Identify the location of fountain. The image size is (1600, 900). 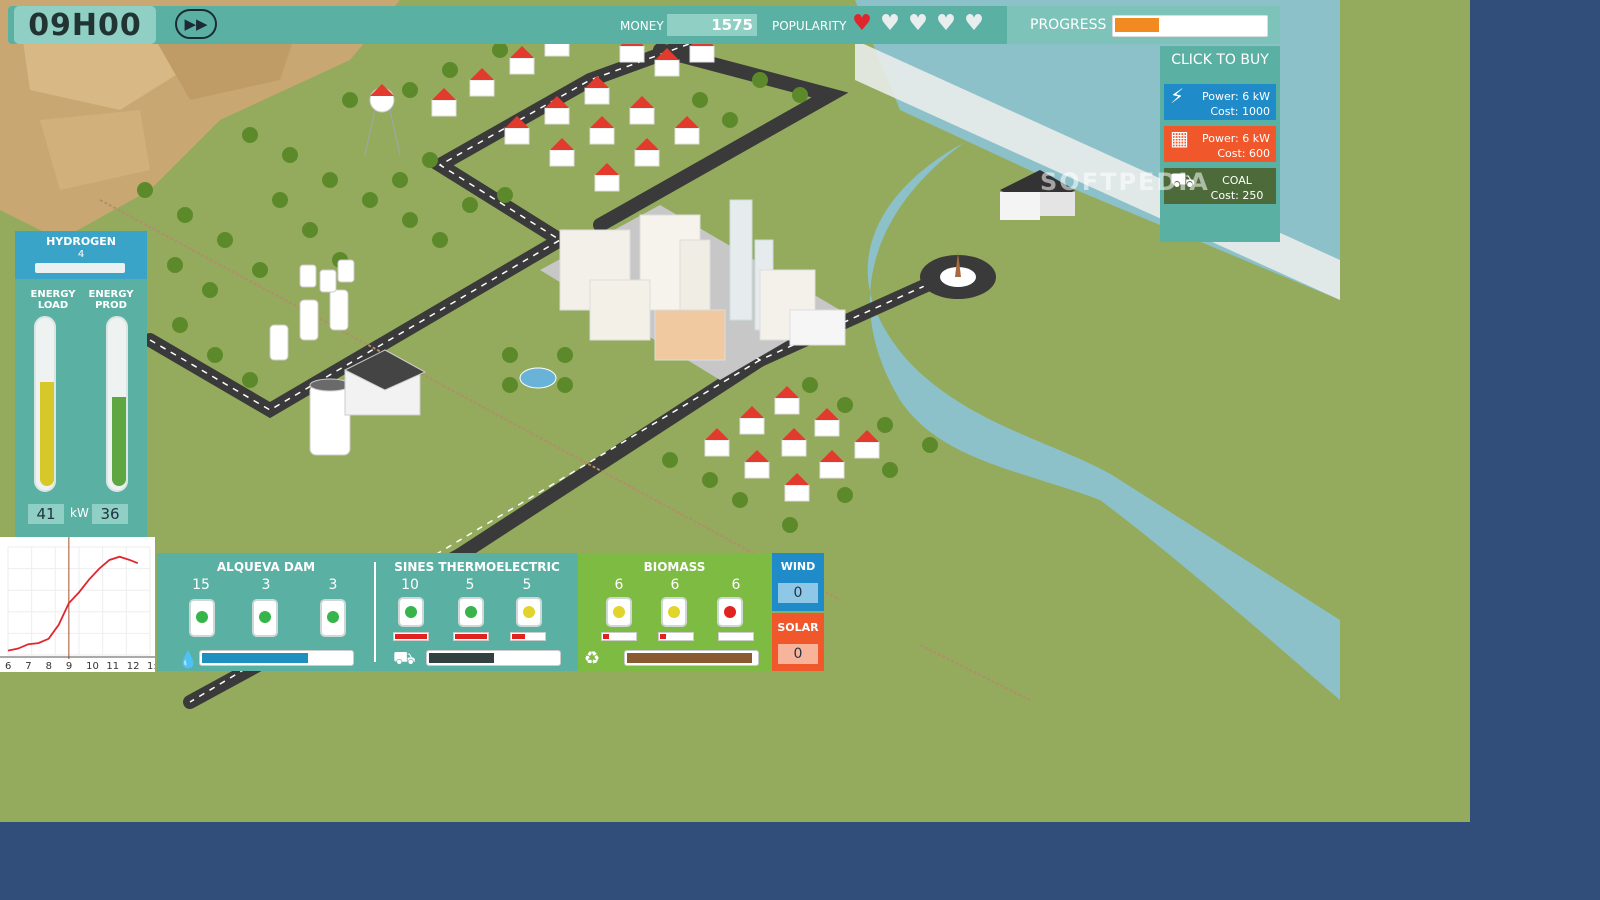
(538, 378).